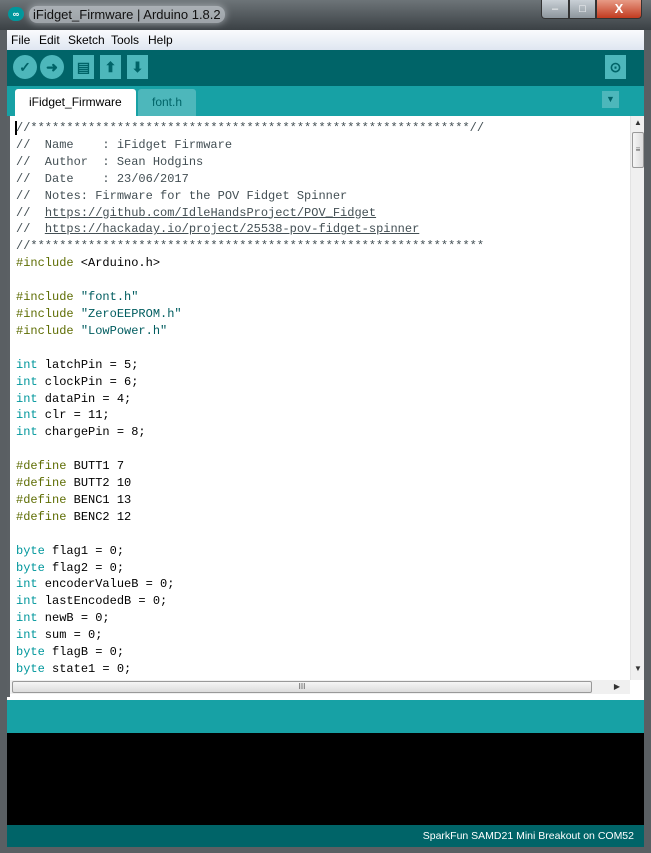 The image size is (651, 853). I want to click on code-line: #include <Arduino.h>, so click(250, 263).